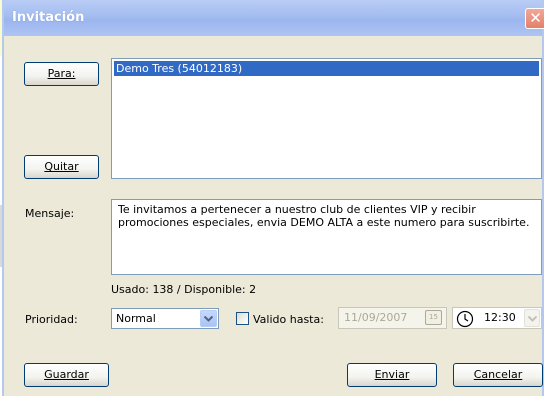  I want to click on remove-button-label: Quitar, so click(61, 166).